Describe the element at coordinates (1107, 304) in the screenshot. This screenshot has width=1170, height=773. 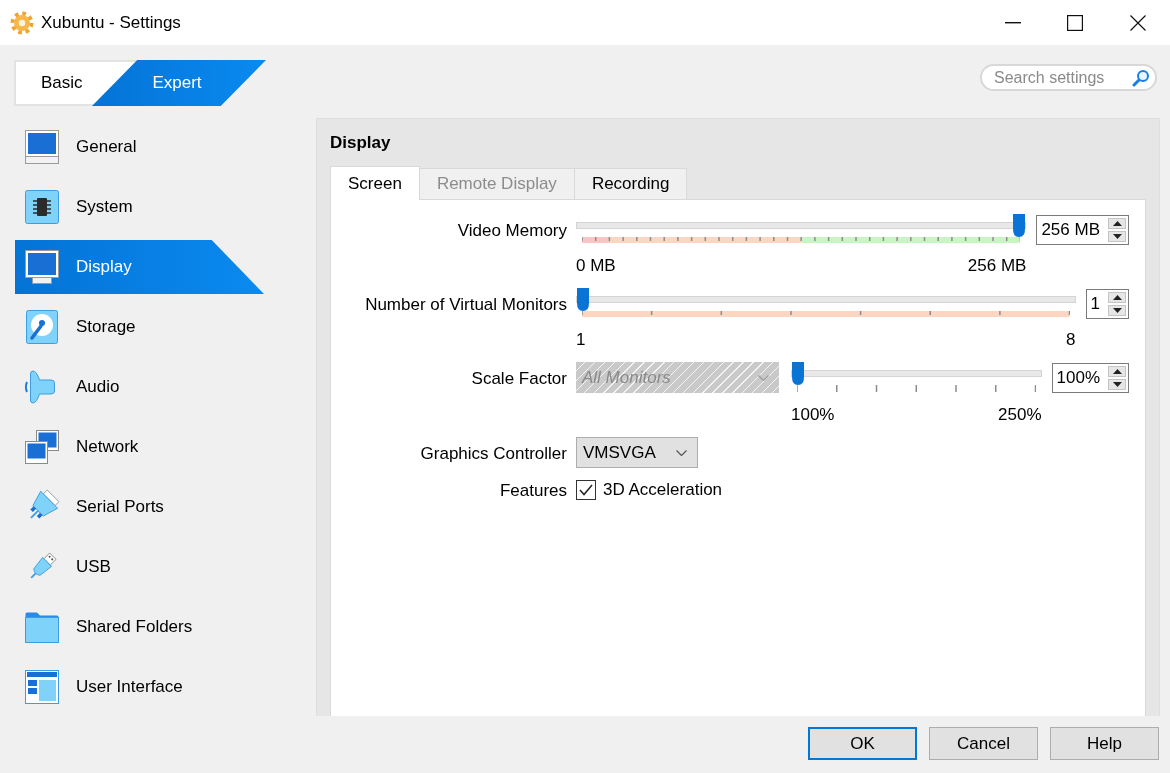
I see `spin-box: 1` at that location.